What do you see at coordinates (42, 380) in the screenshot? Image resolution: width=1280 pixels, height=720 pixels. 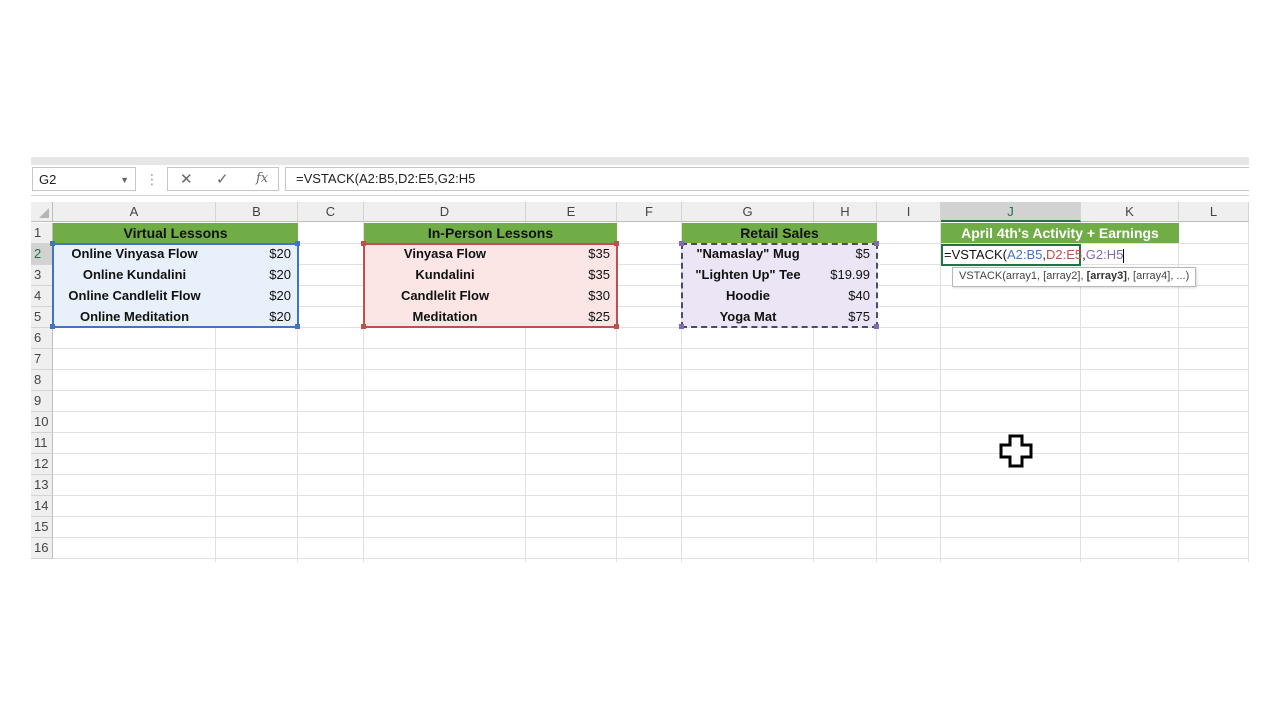 I see `row-header-8: 8` at bounding box center [42, 380].